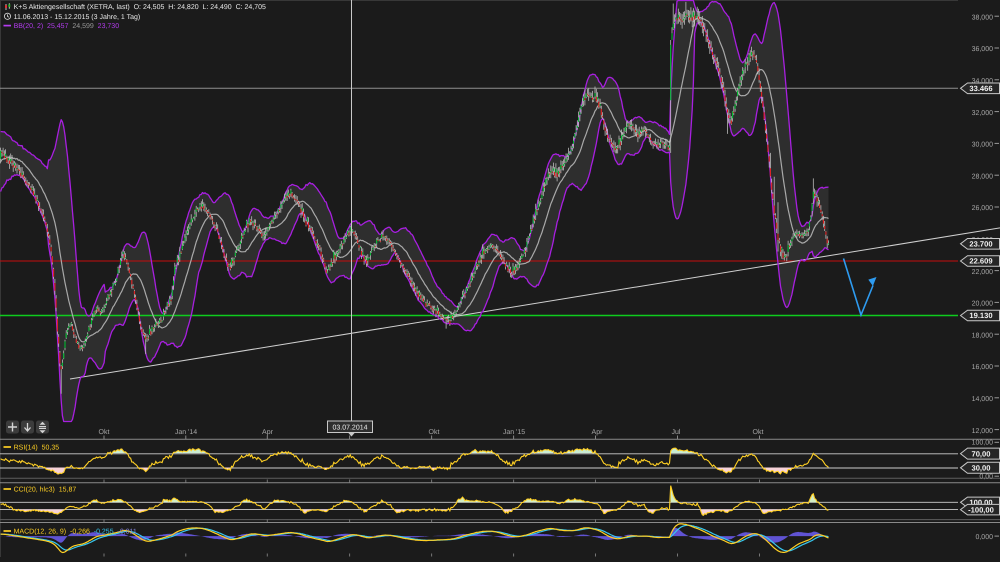 The height and width of the screenshot is (562, 1000). What do you see at coordinates (980, 453) in the screenshot?
I see `svg-text: 70,00` at bounding box center [980, 453].